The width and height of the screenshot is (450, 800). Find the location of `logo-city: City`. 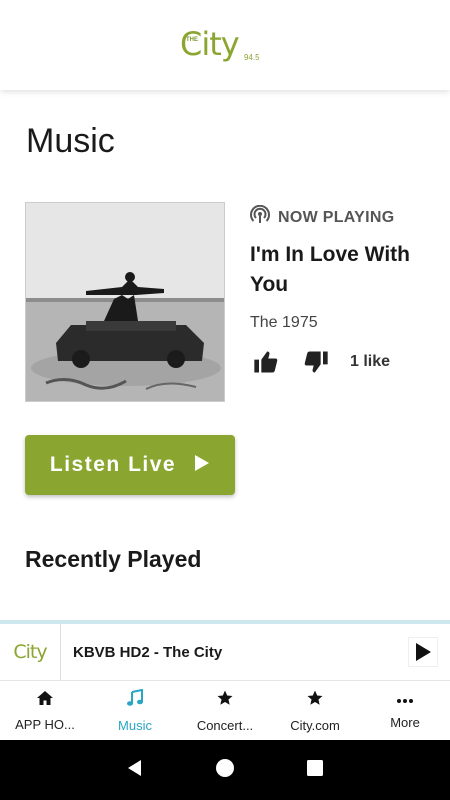

logo-city: City is located at coordinates (210, 44).